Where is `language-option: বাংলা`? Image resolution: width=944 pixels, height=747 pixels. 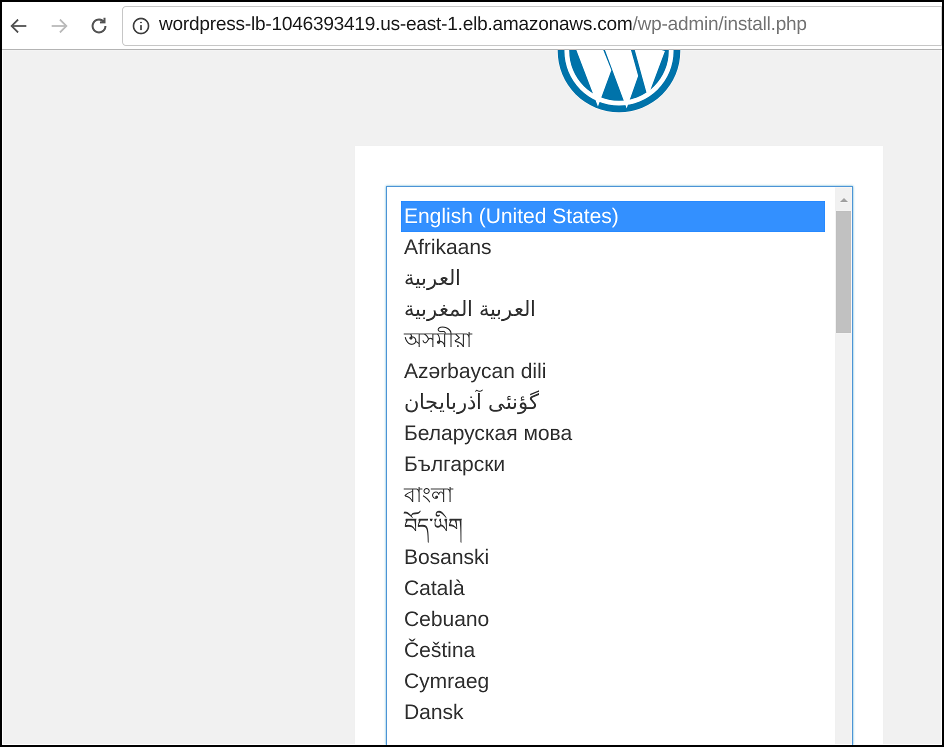 language-option: বাংলা is located at coordinates (613, 495).